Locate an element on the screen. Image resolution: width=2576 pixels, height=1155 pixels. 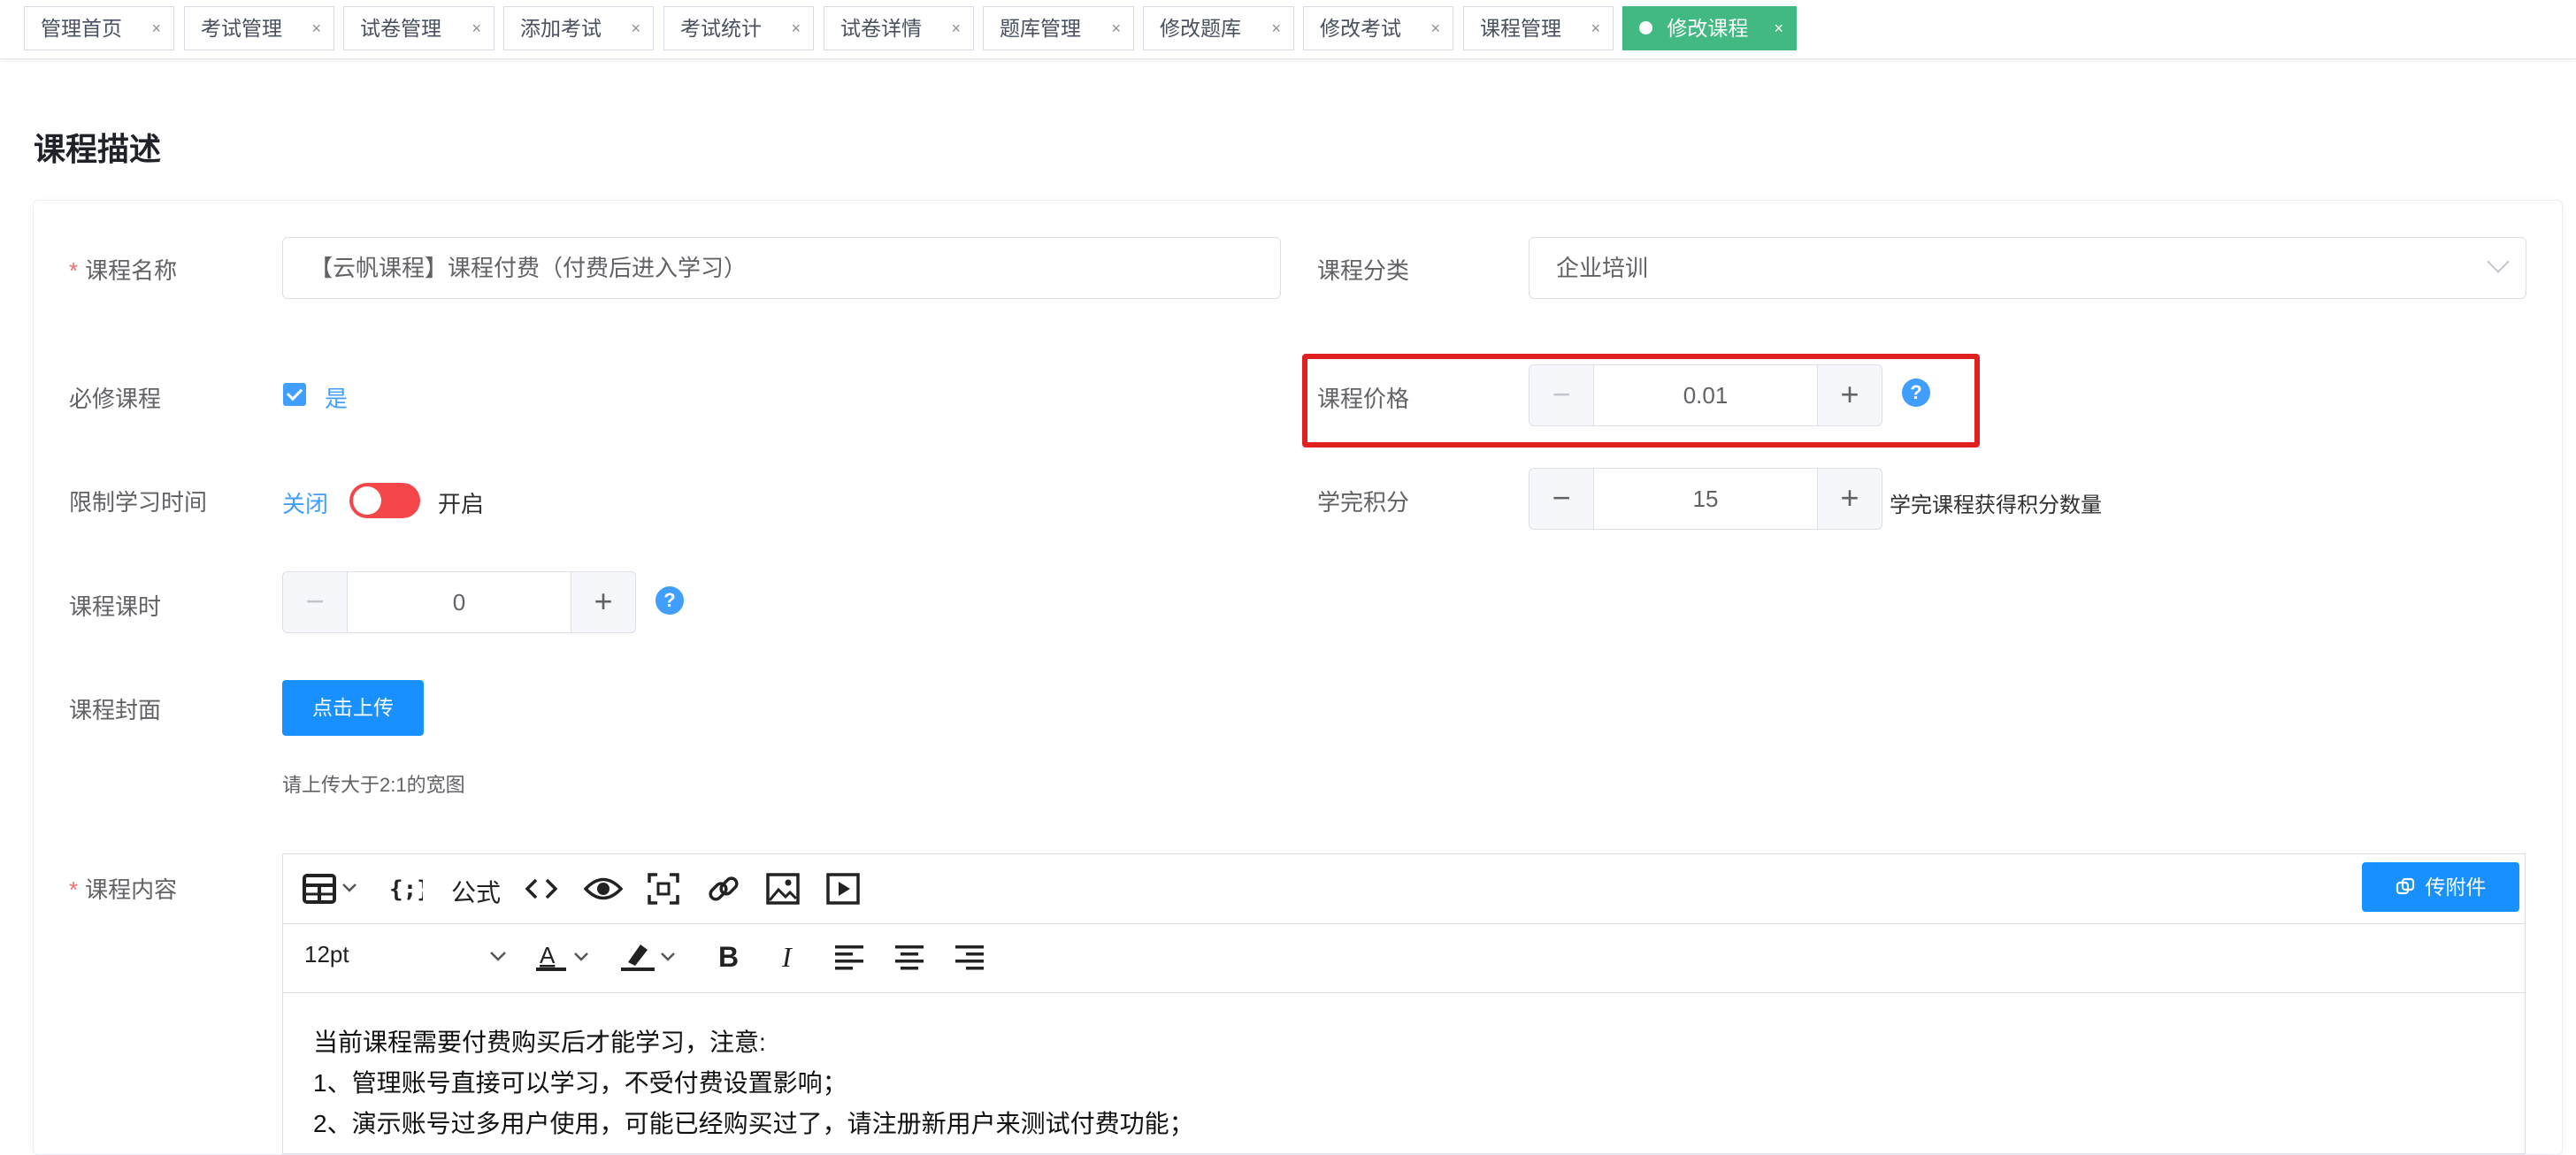
tab-add-exam: 添加考试 × is located at coordinates (578, 28).